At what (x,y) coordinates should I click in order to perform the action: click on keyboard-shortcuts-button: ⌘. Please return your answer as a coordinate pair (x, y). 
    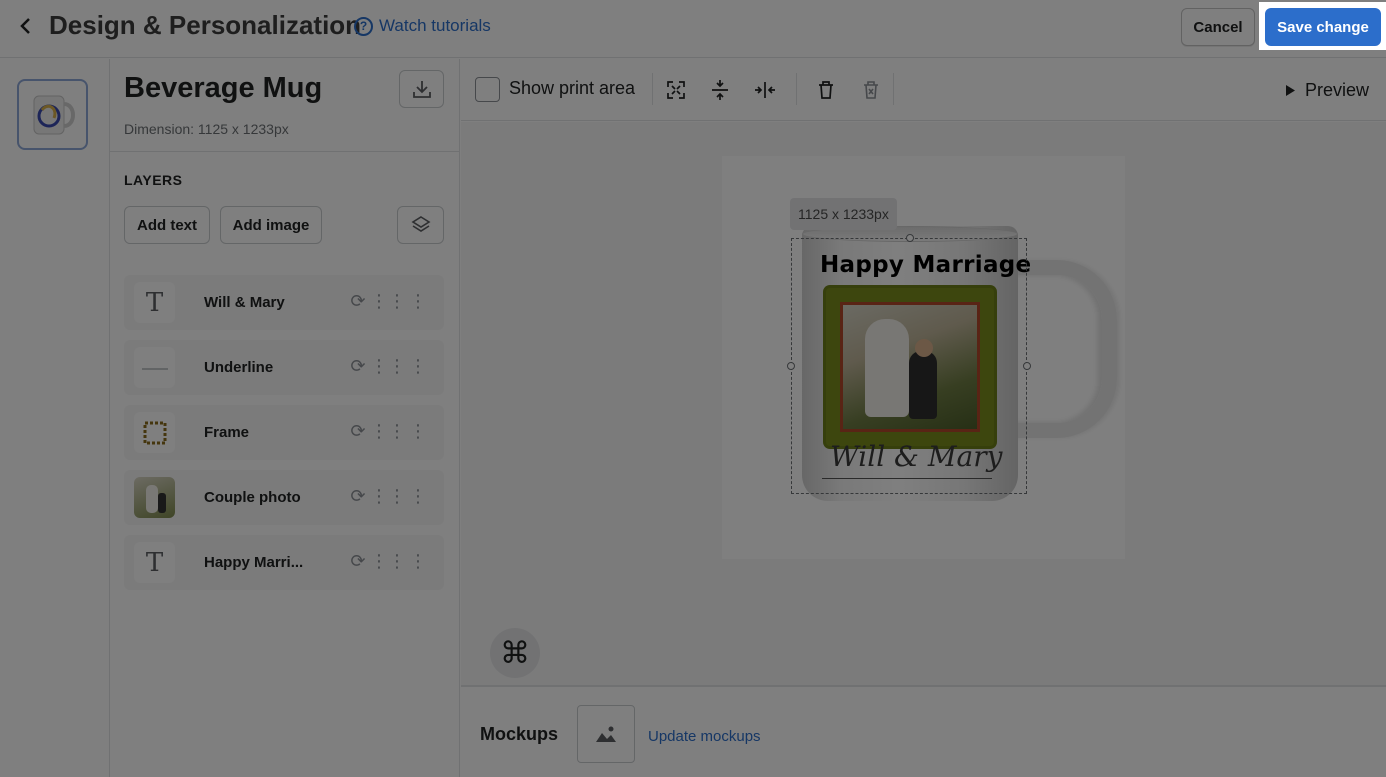
    Looking at the image, I should click on (515, 653).